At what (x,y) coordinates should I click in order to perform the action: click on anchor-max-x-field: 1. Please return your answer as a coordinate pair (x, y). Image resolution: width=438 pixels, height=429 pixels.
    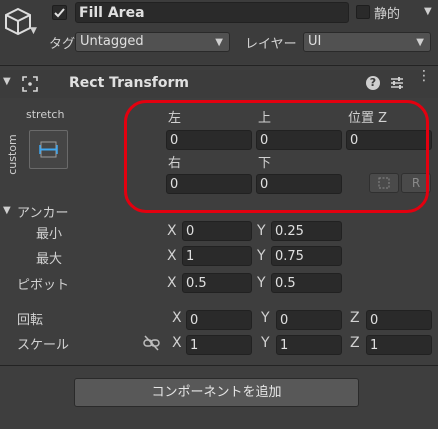
    Looking at the image, I should click on (217, 256).